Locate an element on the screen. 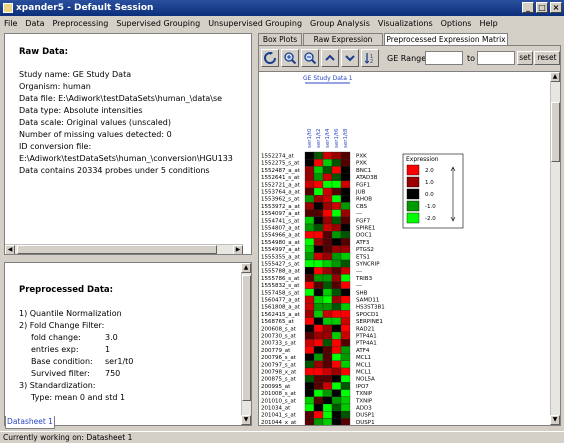  window-title: xpander5 - Default Session is located at coordinates (85, 8).